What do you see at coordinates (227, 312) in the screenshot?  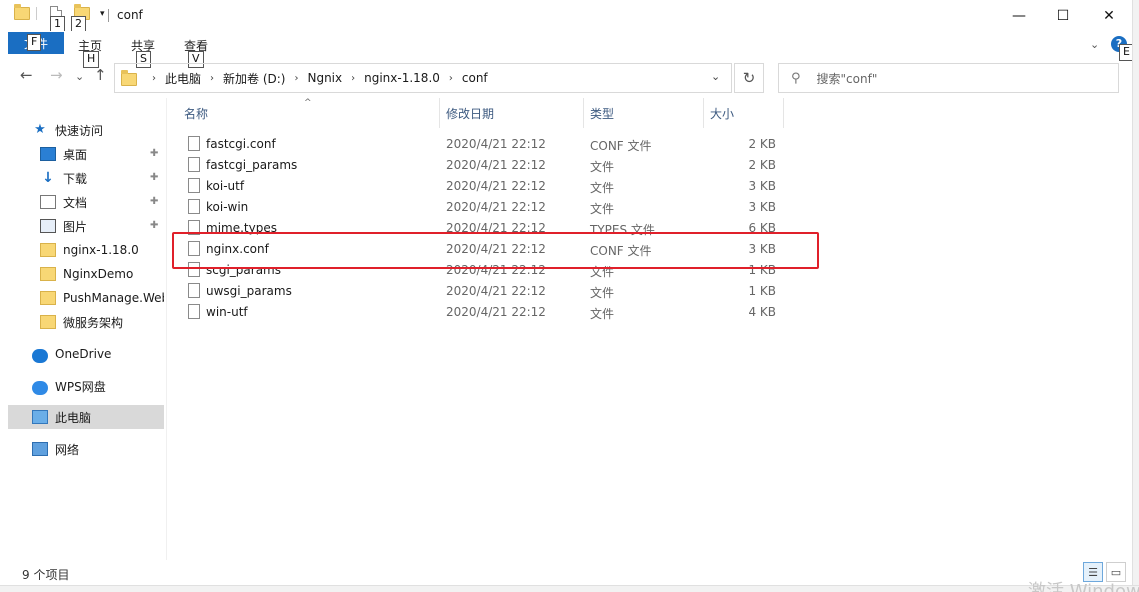 I see `file-name: win-utf` at bounding box center [227, 312].